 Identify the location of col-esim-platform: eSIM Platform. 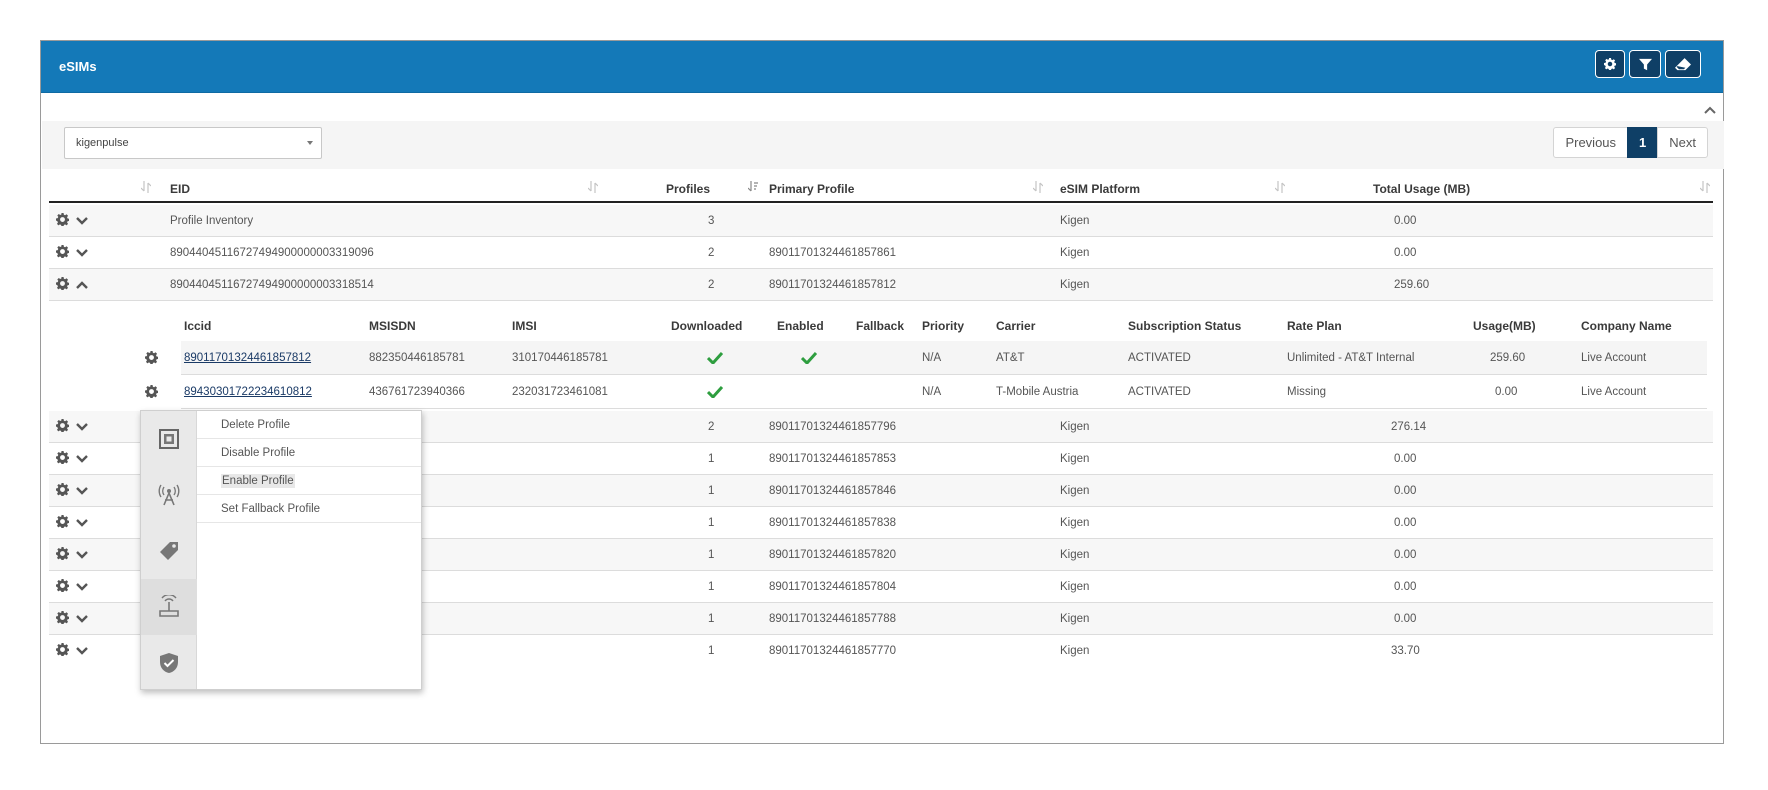
(1100, 189).